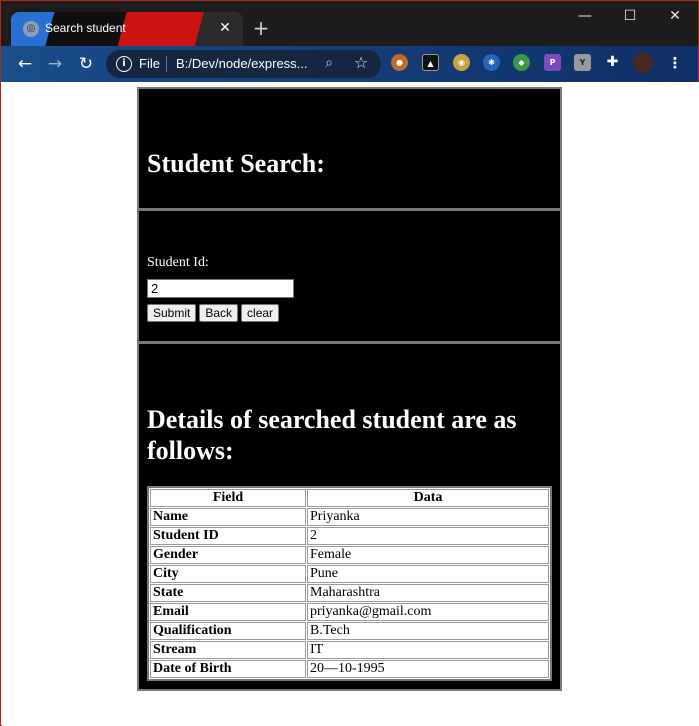 The width and height of the screenshot is (699, 726). I want to click on field-cell: Stream, so click(228, 650).